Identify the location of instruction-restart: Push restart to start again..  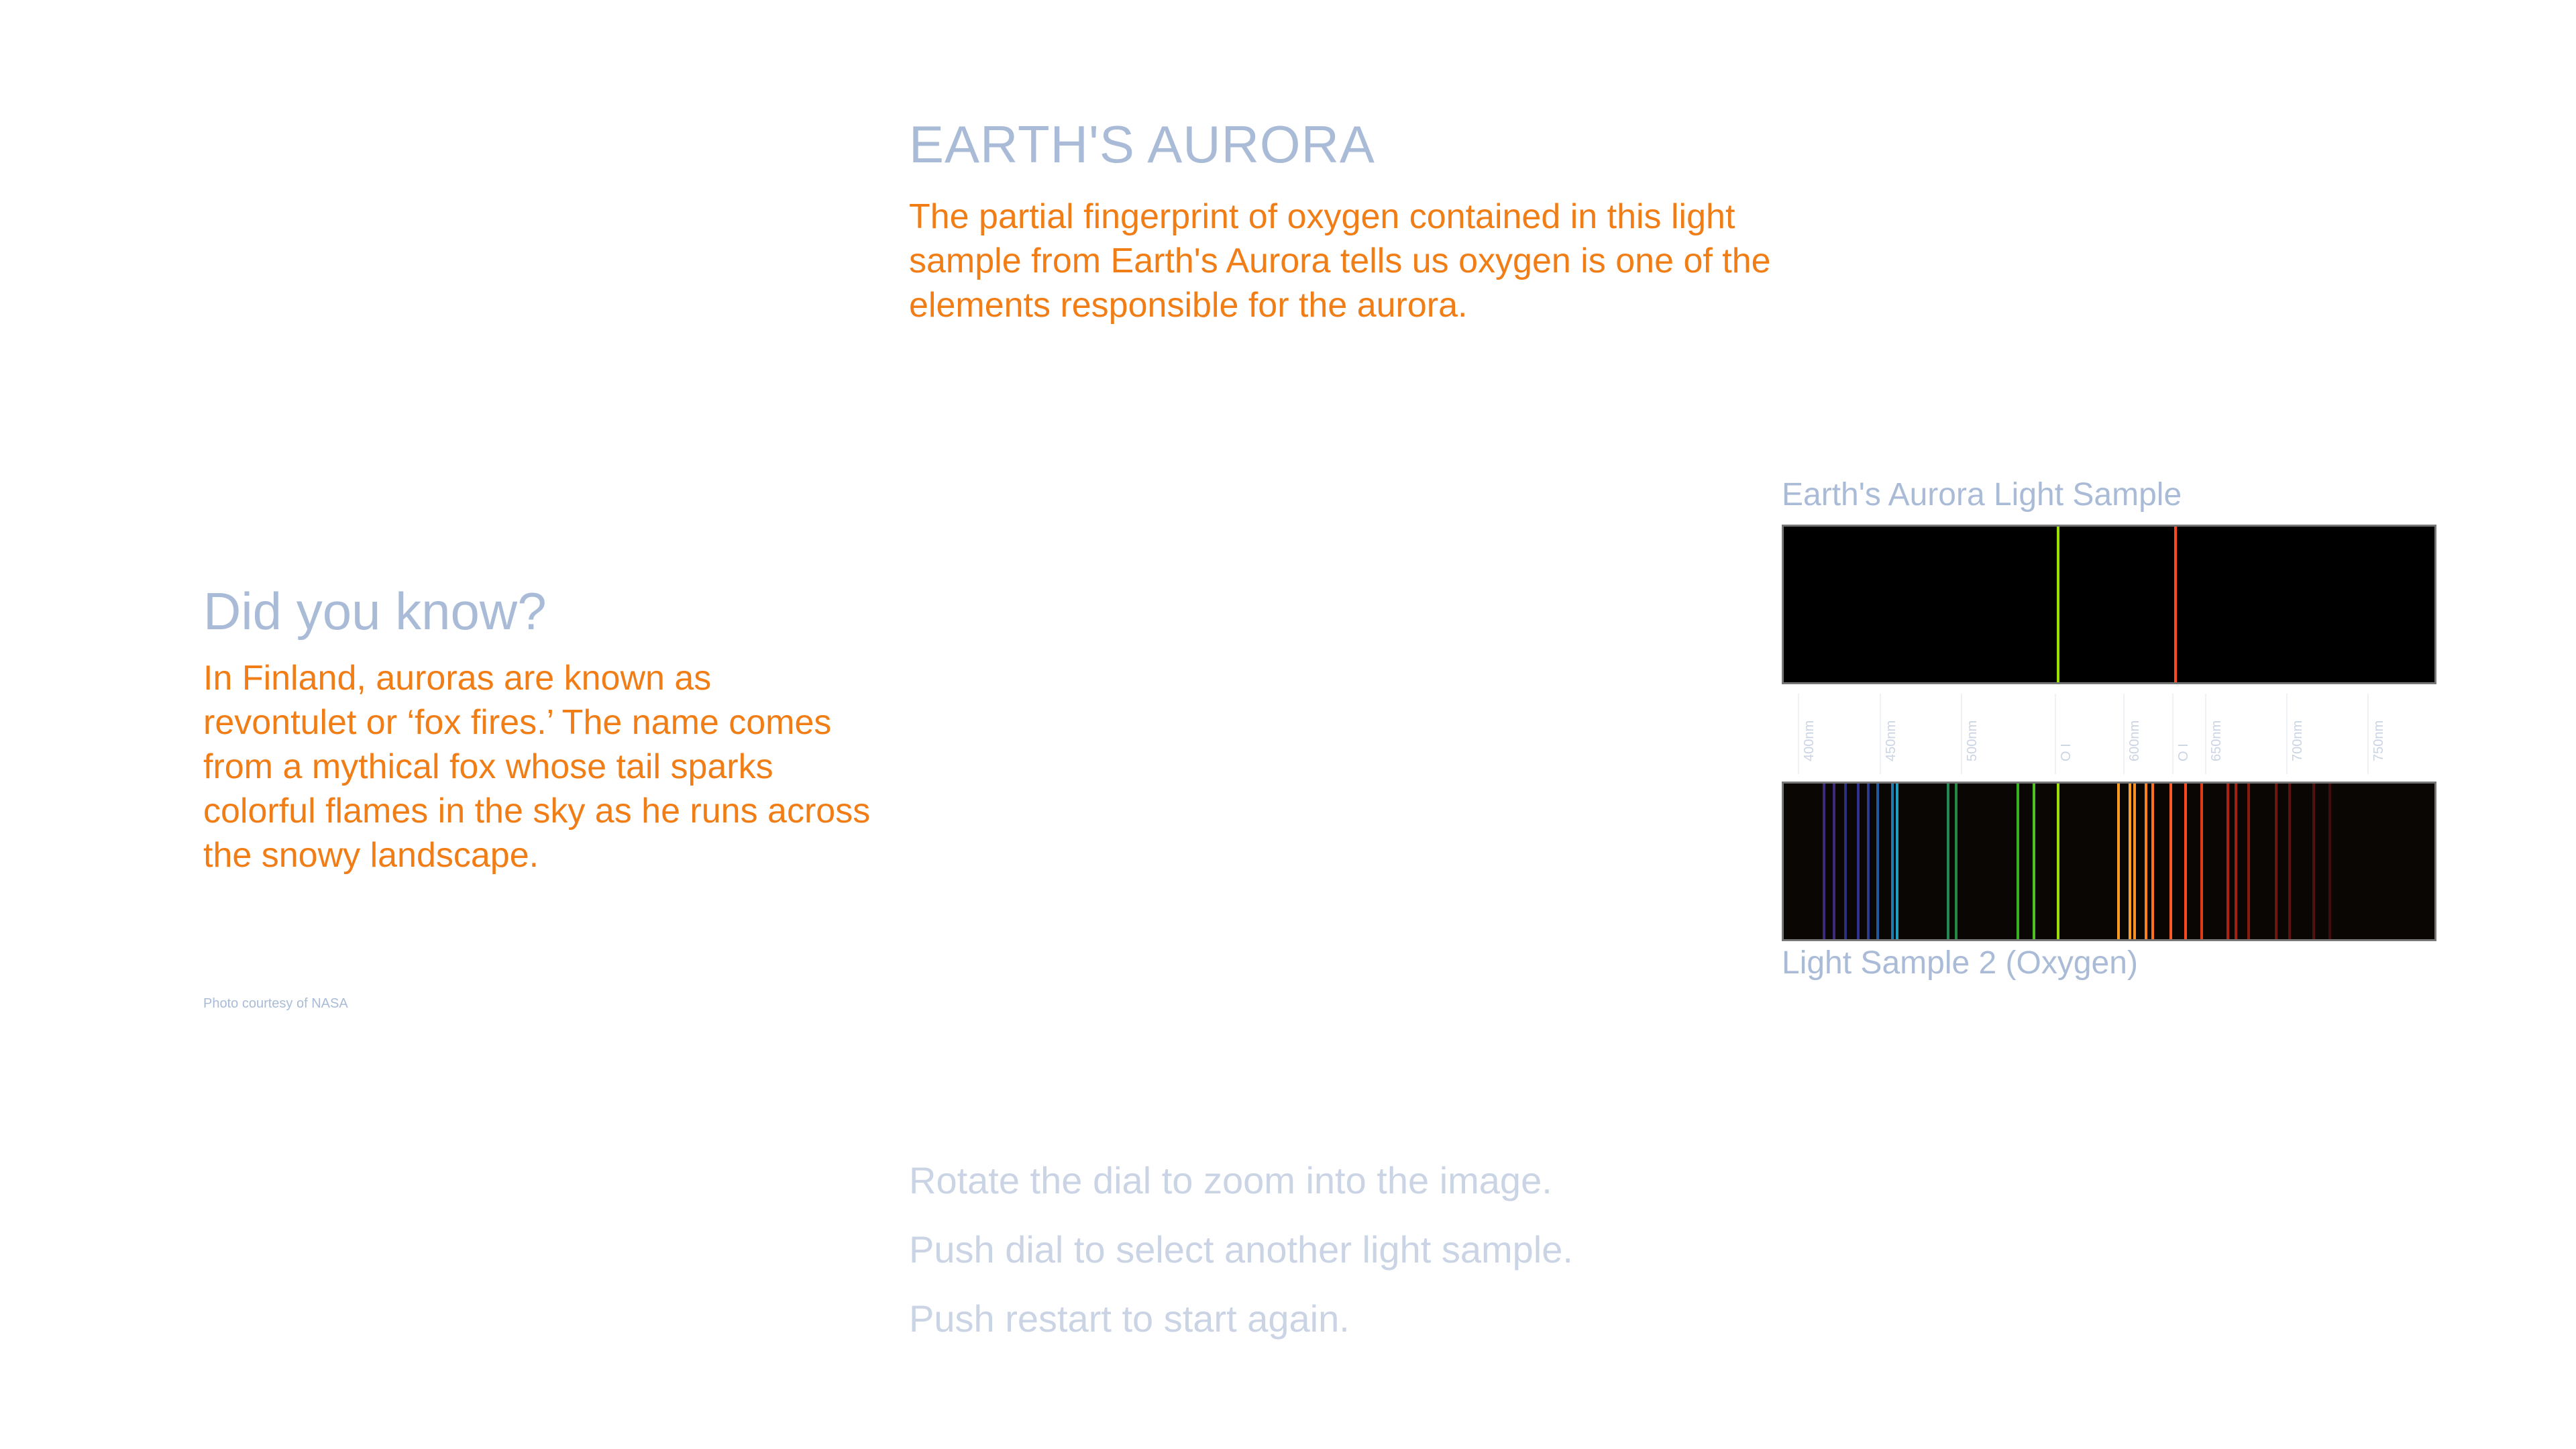
(1129, 1318).